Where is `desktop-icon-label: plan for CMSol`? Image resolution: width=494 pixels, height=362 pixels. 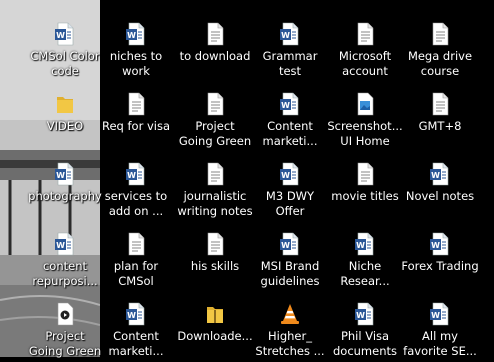 desktop-icon-label: plan for CMSol is located at coordinates (136, 273).